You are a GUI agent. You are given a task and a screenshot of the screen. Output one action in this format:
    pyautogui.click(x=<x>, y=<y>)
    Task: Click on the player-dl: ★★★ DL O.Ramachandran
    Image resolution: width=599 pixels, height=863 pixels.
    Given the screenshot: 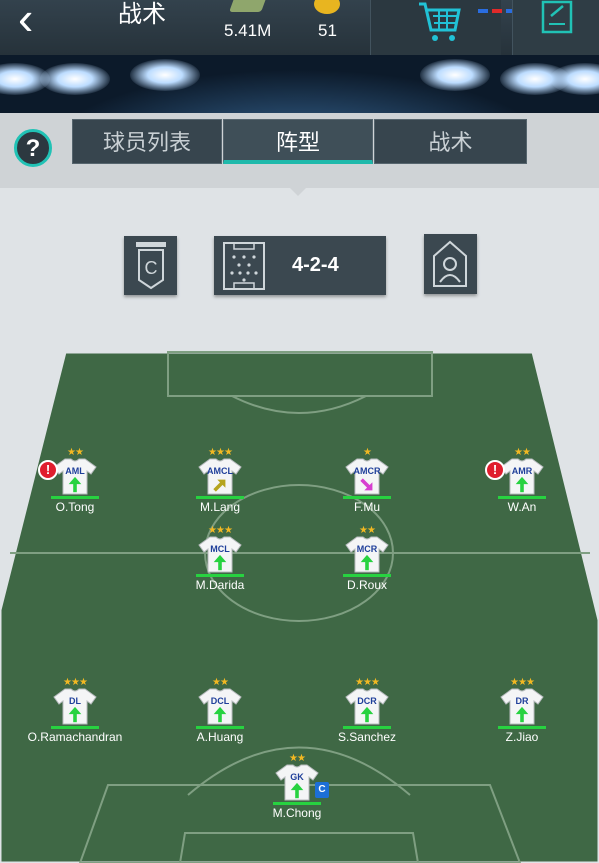 What is the action you would take?
    pyautogui.click(x=75, y=723)
    